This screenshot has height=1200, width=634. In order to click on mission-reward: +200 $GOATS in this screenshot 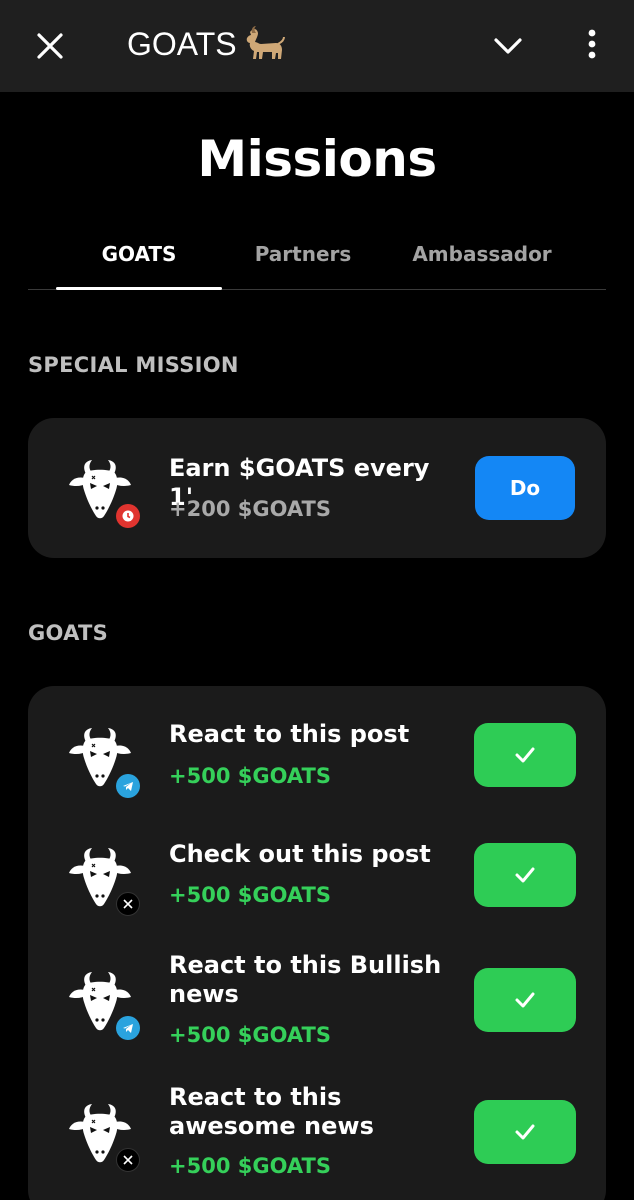, I will do `click(250, 509)`.